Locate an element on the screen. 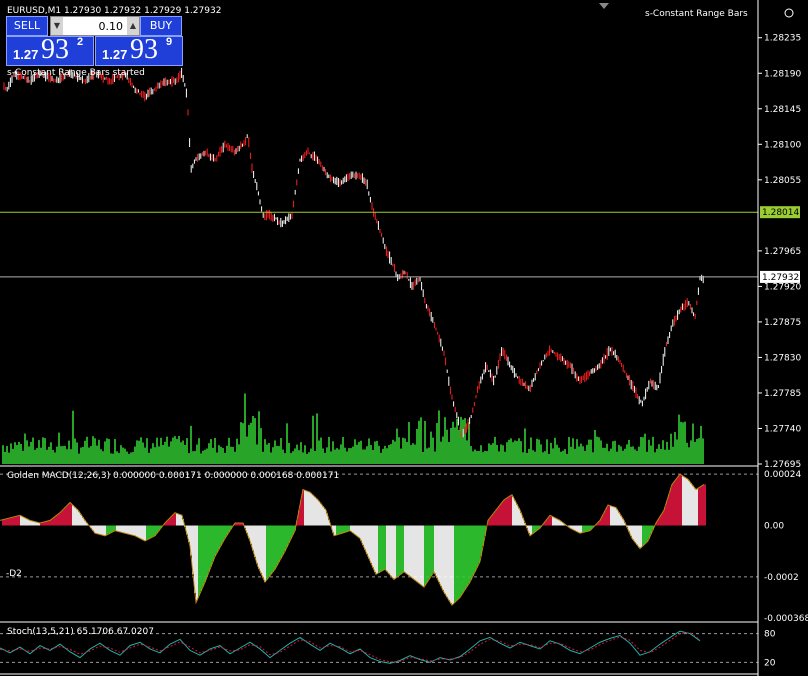 Image resolution: width=808 pixels, height=676 pixels. macd-d2-label: -D2 is located at coordinates (14, 574).